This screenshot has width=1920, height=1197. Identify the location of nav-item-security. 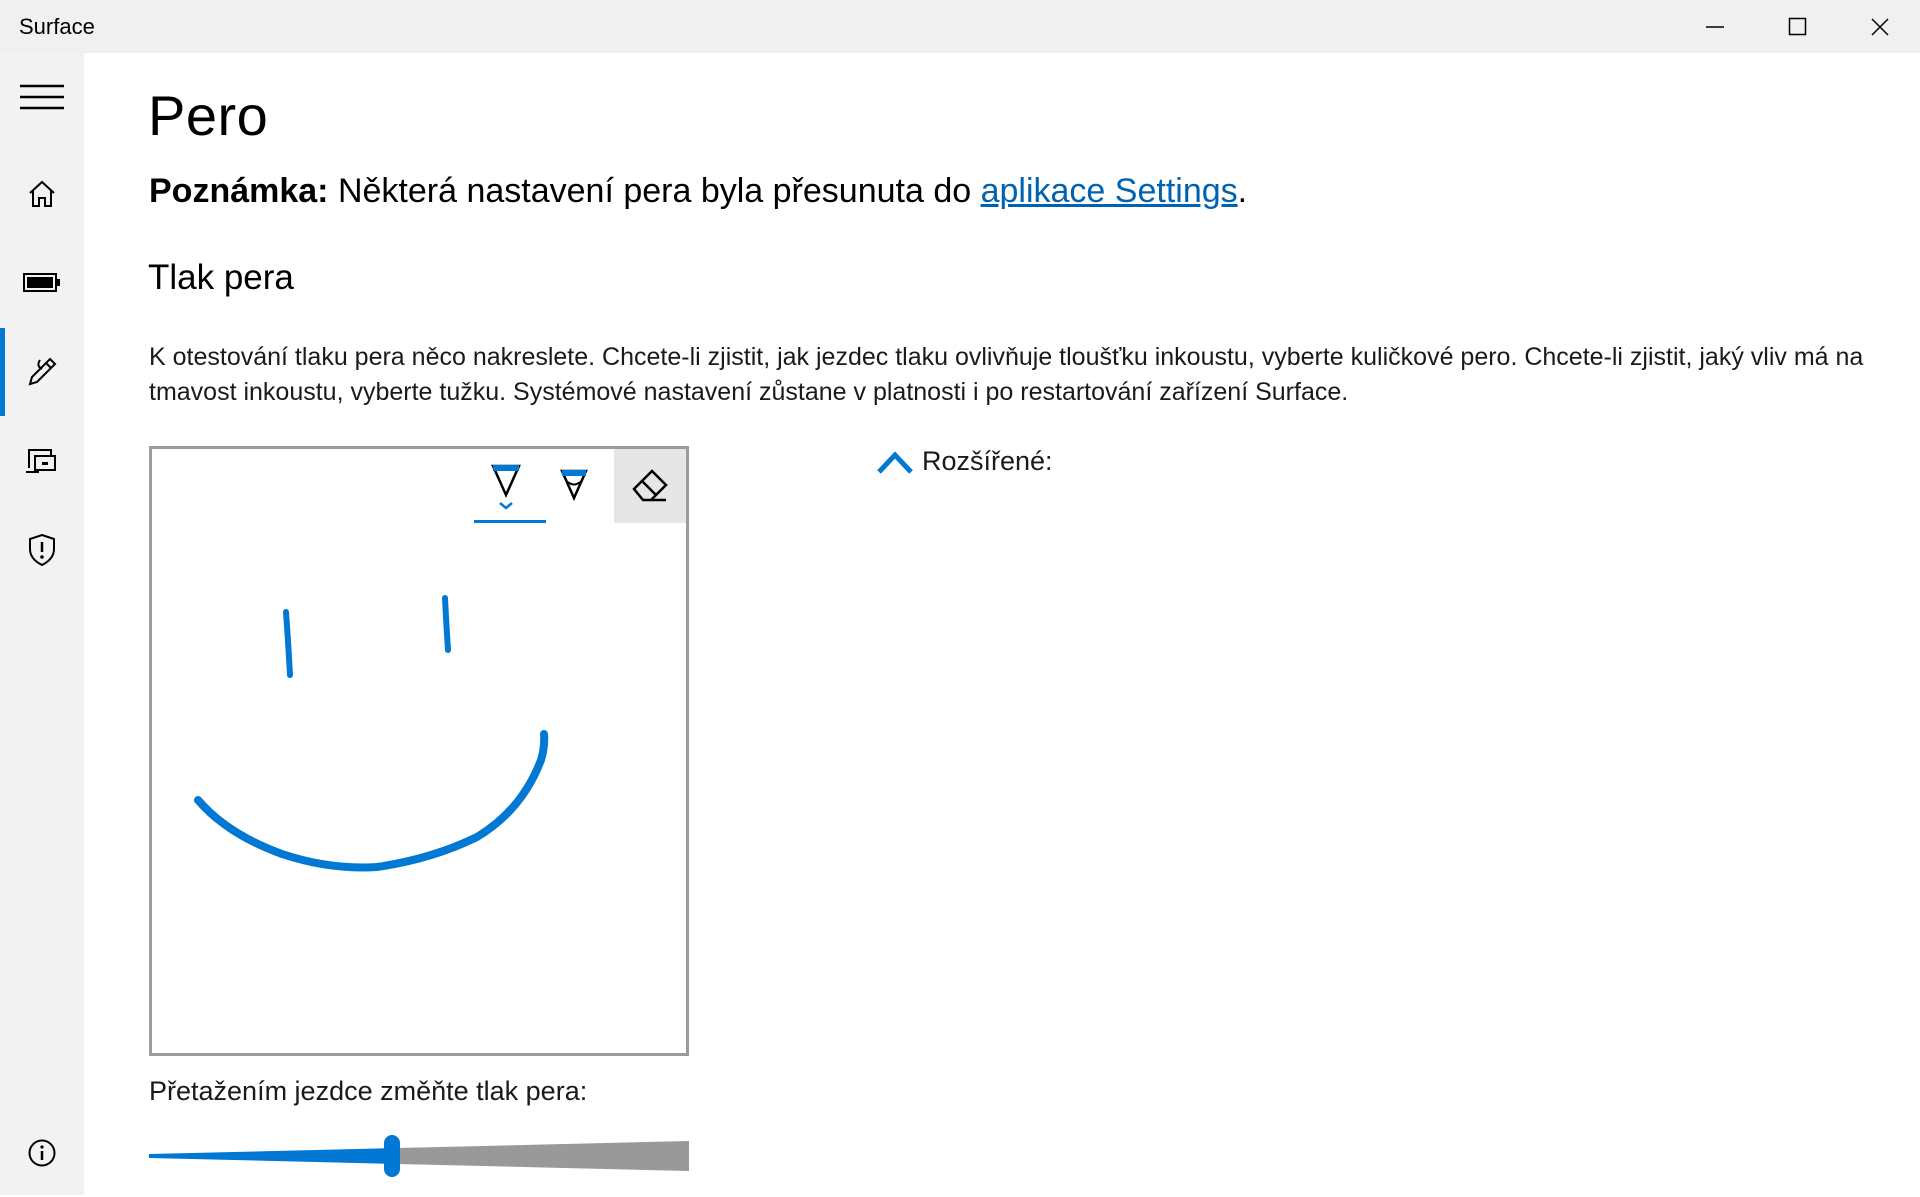
(42, 550).